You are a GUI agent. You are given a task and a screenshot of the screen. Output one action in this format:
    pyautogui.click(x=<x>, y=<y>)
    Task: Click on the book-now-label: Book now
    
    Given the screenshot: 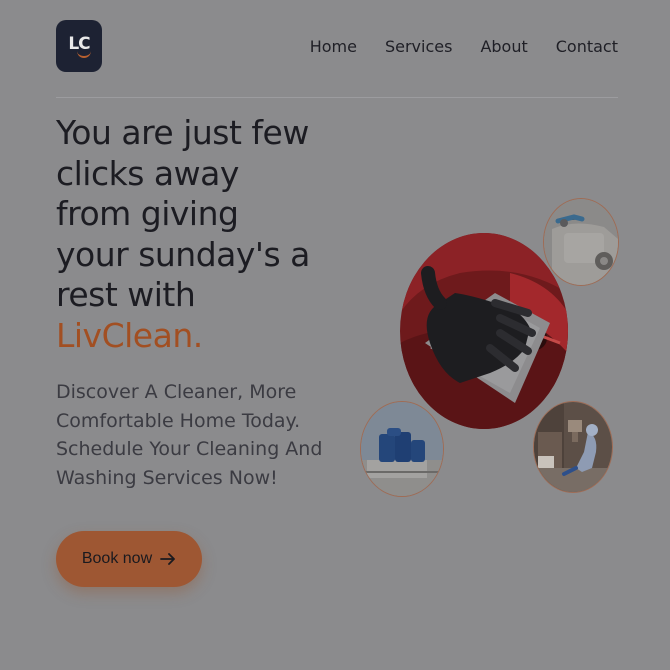 What is the action you would take?
    pyautogui.click(x=117, y=558)
    